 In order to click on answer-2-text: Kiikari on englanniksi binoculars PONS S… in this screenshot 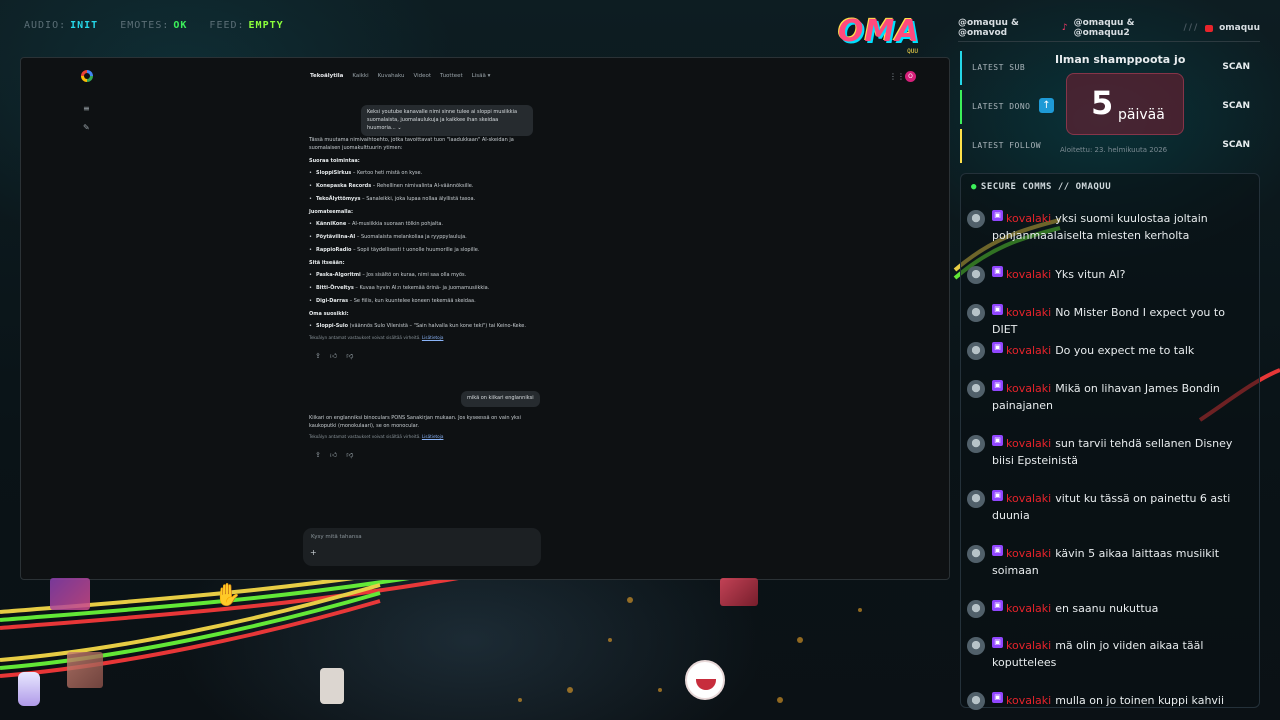, I will do `click(415, 422)`.